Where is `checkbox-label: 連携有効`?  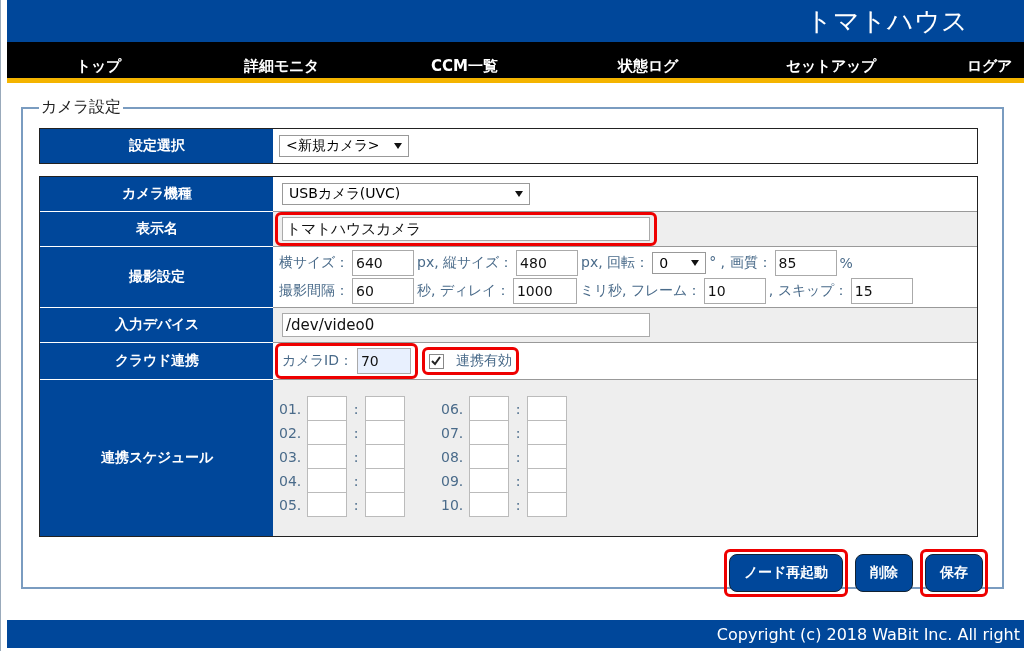
checkbox-label: 連携有効 is located at coordinates (483, 361).